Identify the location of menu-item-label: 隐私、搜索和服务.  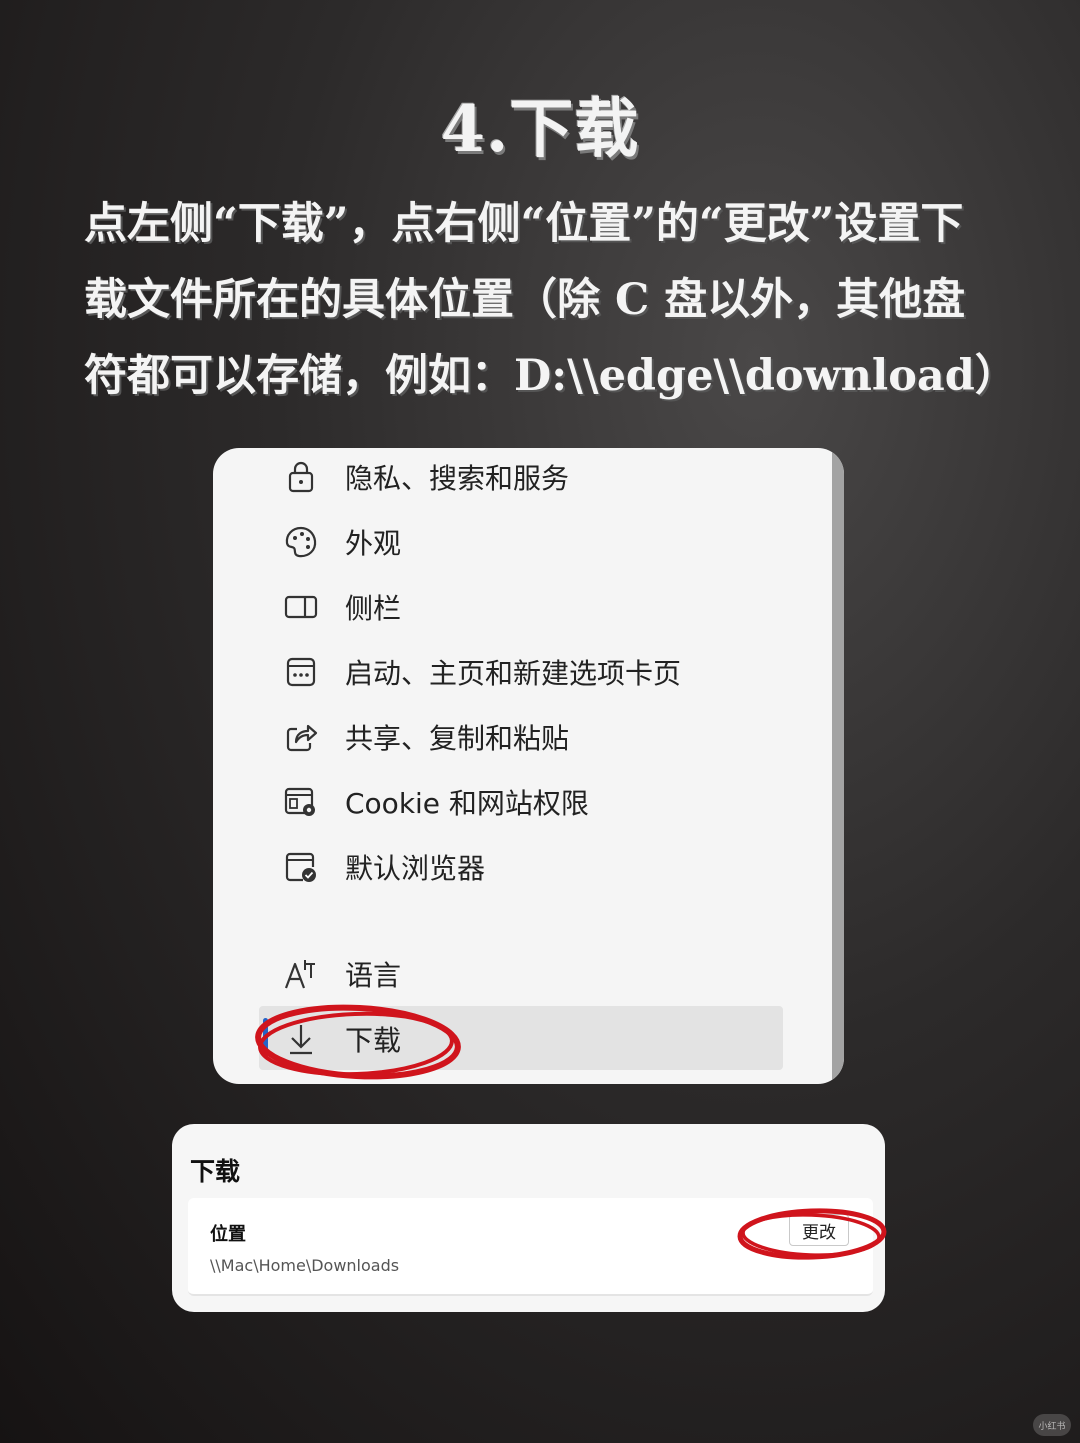
(457, 478).